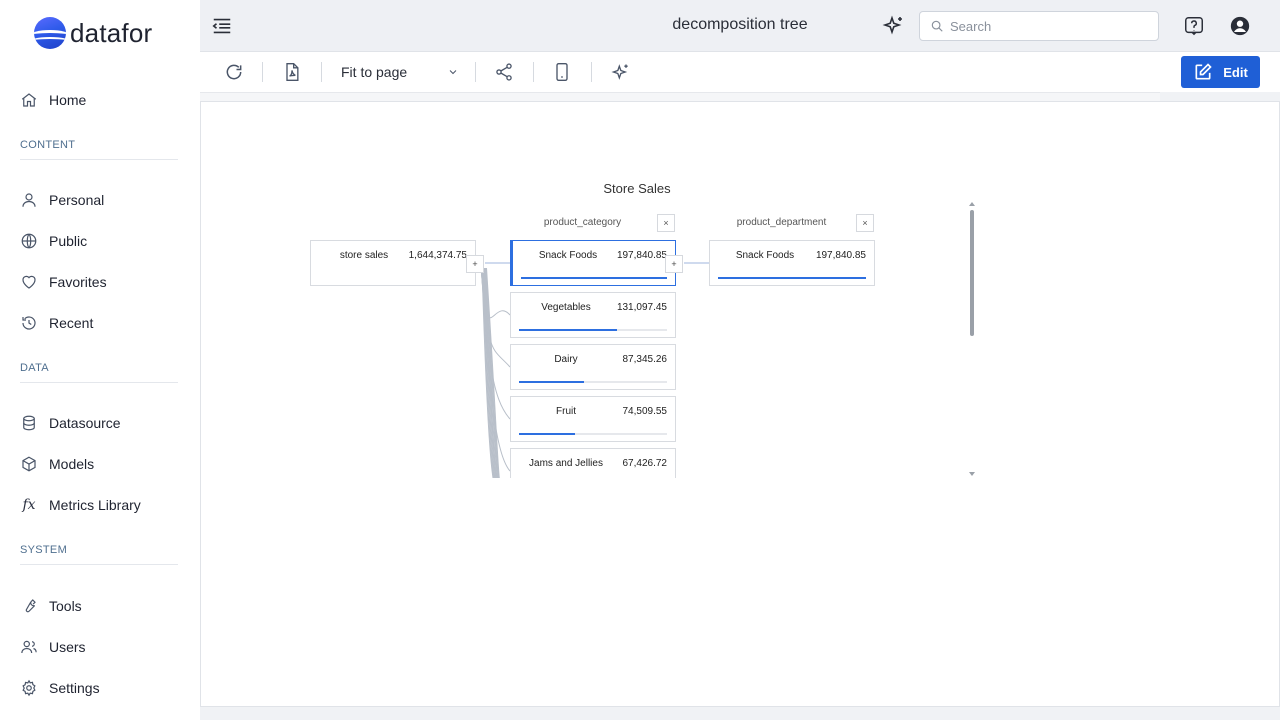  I want to click on sidebar-item-label: Metrics Library, so click(95, 505).